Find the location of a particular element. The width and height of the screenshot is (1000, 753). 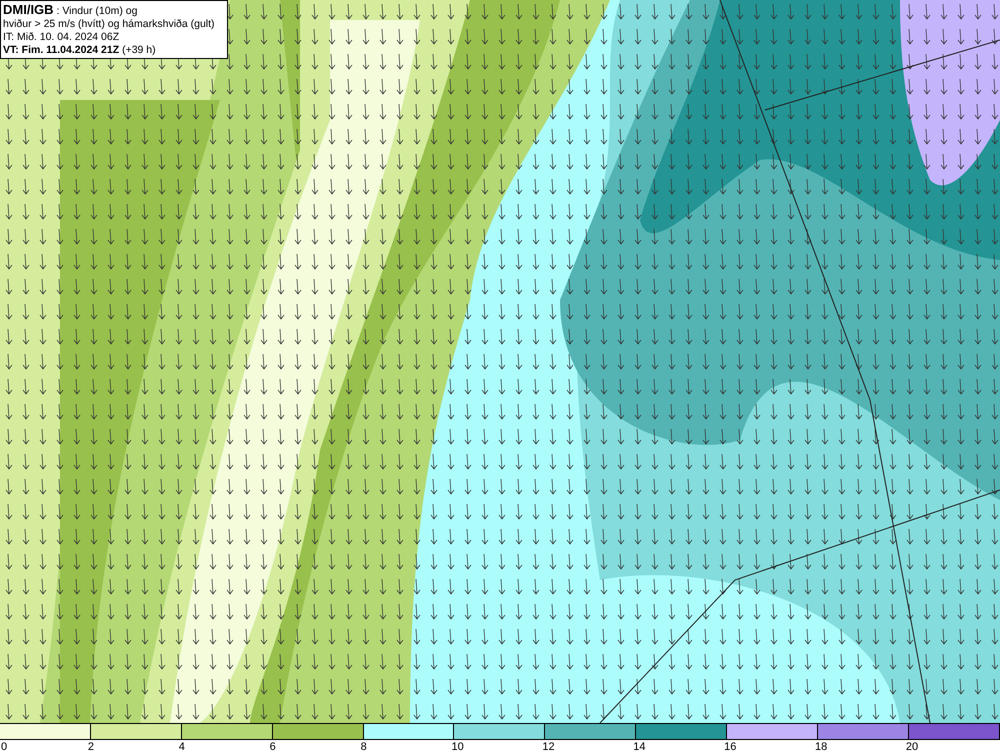

legend-tick-label: 14 is located at coordinates (639, 746).